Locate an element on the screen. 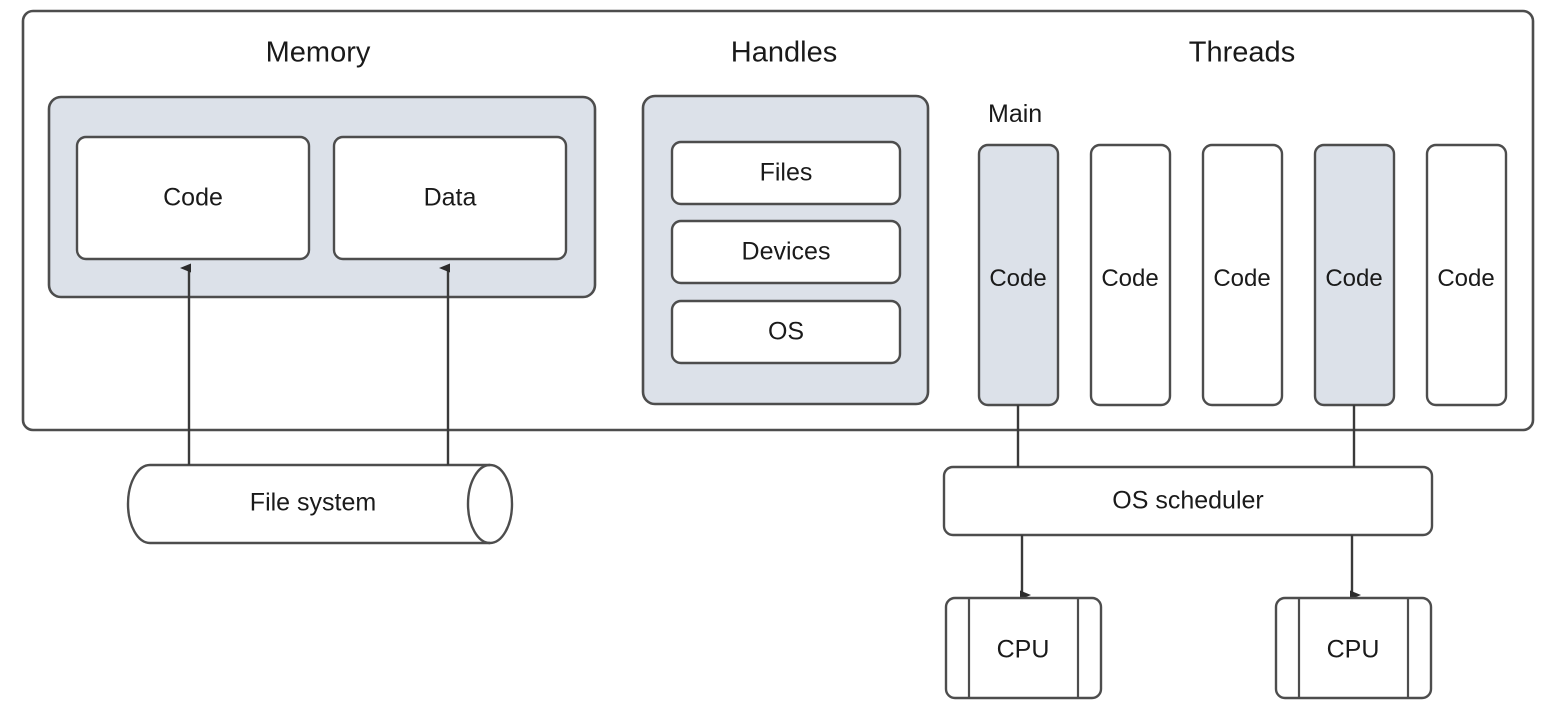 Image resolution: width=1556 pixels, height=712 pixels. memory-code-box is located at coordinates (193, 198).